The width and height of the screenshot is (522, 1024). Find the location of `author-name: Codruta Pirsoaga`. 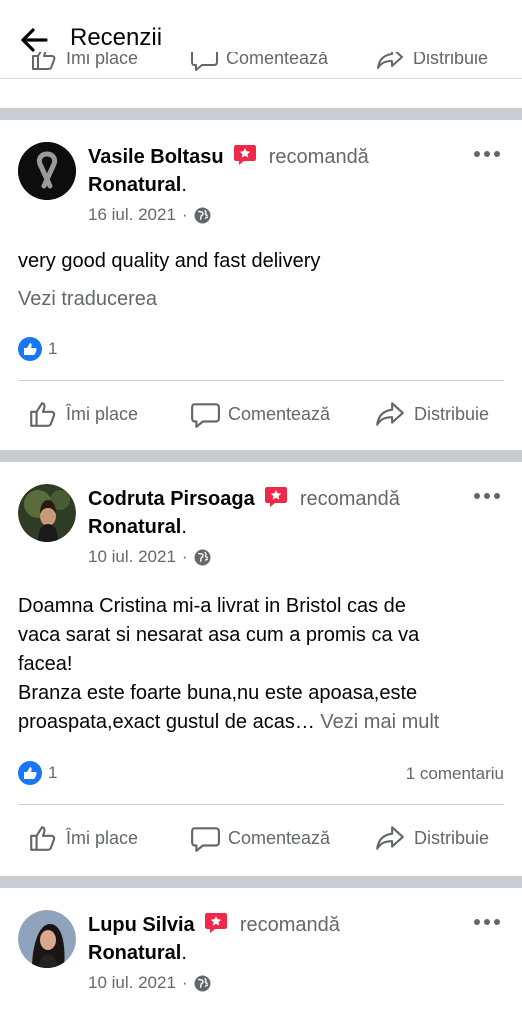

author-name: Codruta Pirsoaga is located at coordinates (171, 499).